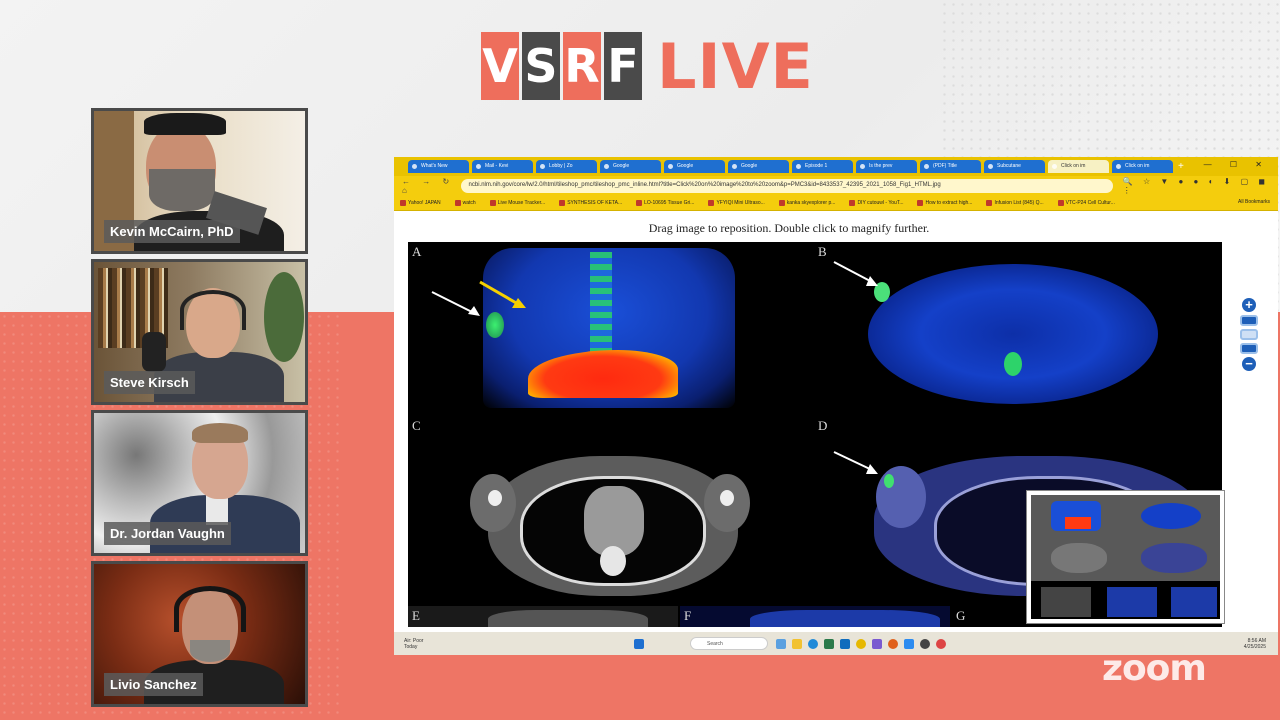 This screenshot has width=1280, height=720. Describe the element at coordinates (199, 483) in the screenshot. I see `participant-tile-jordan: Dr. Jordan Vaughn` at that location.